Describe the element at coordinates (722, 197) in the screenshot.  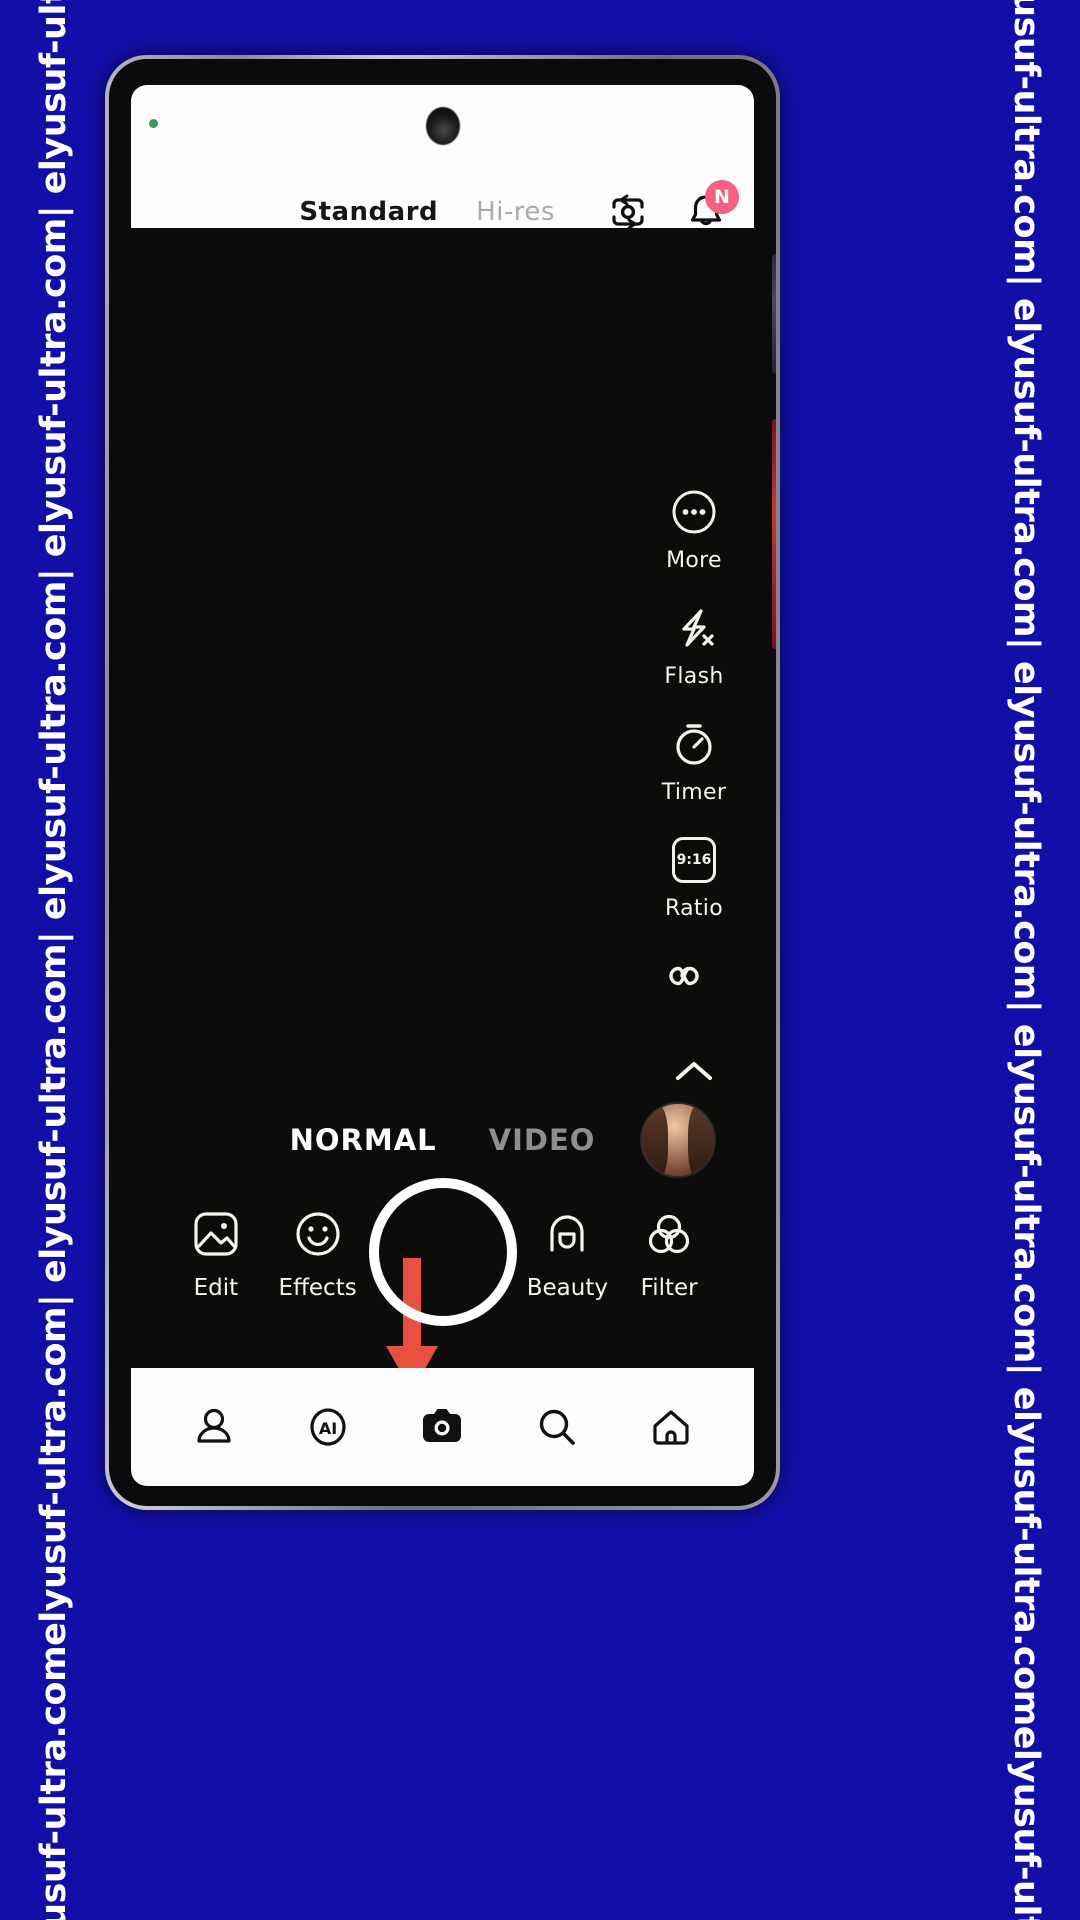
I see `notification-badge: N` at that location.